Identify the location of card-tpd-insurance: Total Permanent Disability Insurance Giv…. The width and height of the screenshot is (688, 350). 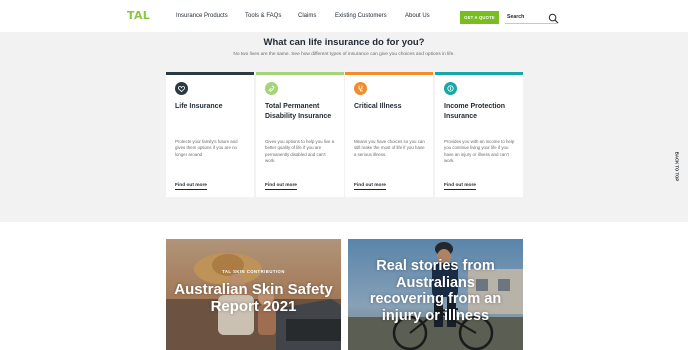
(300, 134).